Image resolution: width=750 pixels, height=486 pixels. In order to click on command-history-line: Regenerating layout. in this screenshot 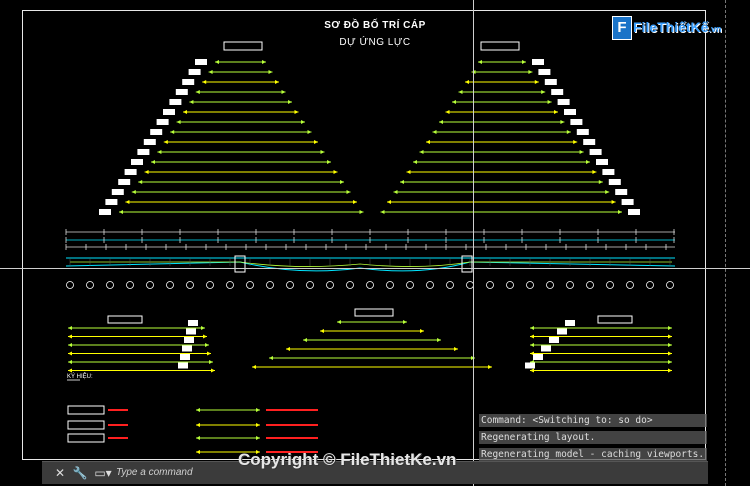, I will do `click(593, 437)`.